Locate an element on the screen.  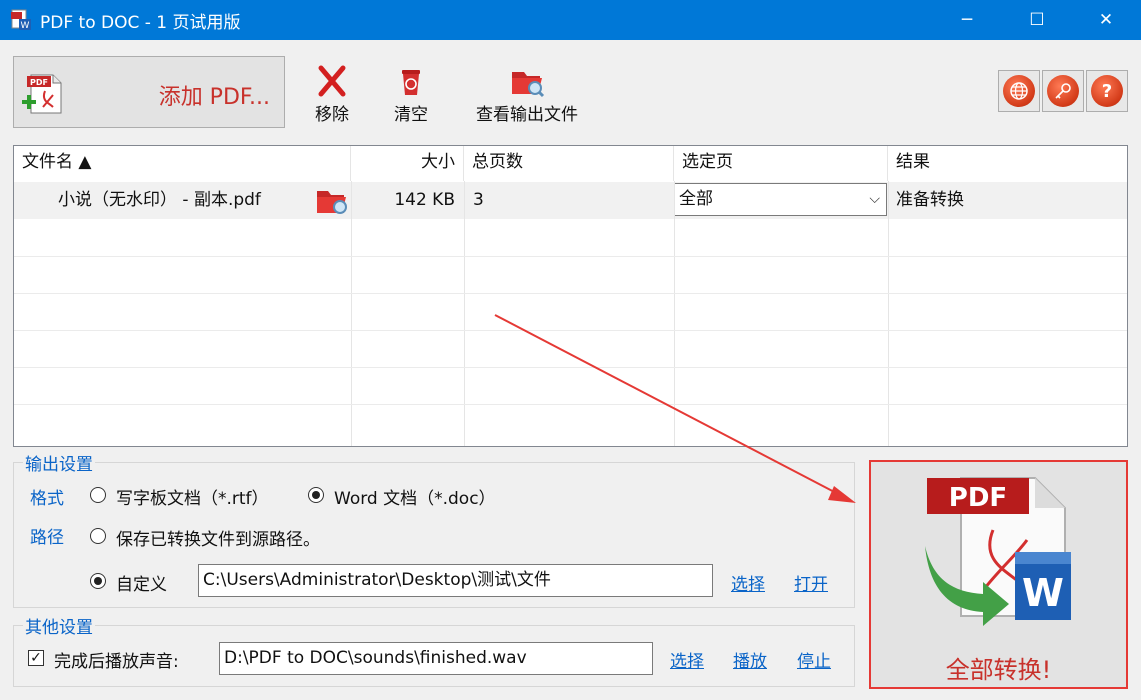
word-icon-text: W is located at coordinates (1043, 593).